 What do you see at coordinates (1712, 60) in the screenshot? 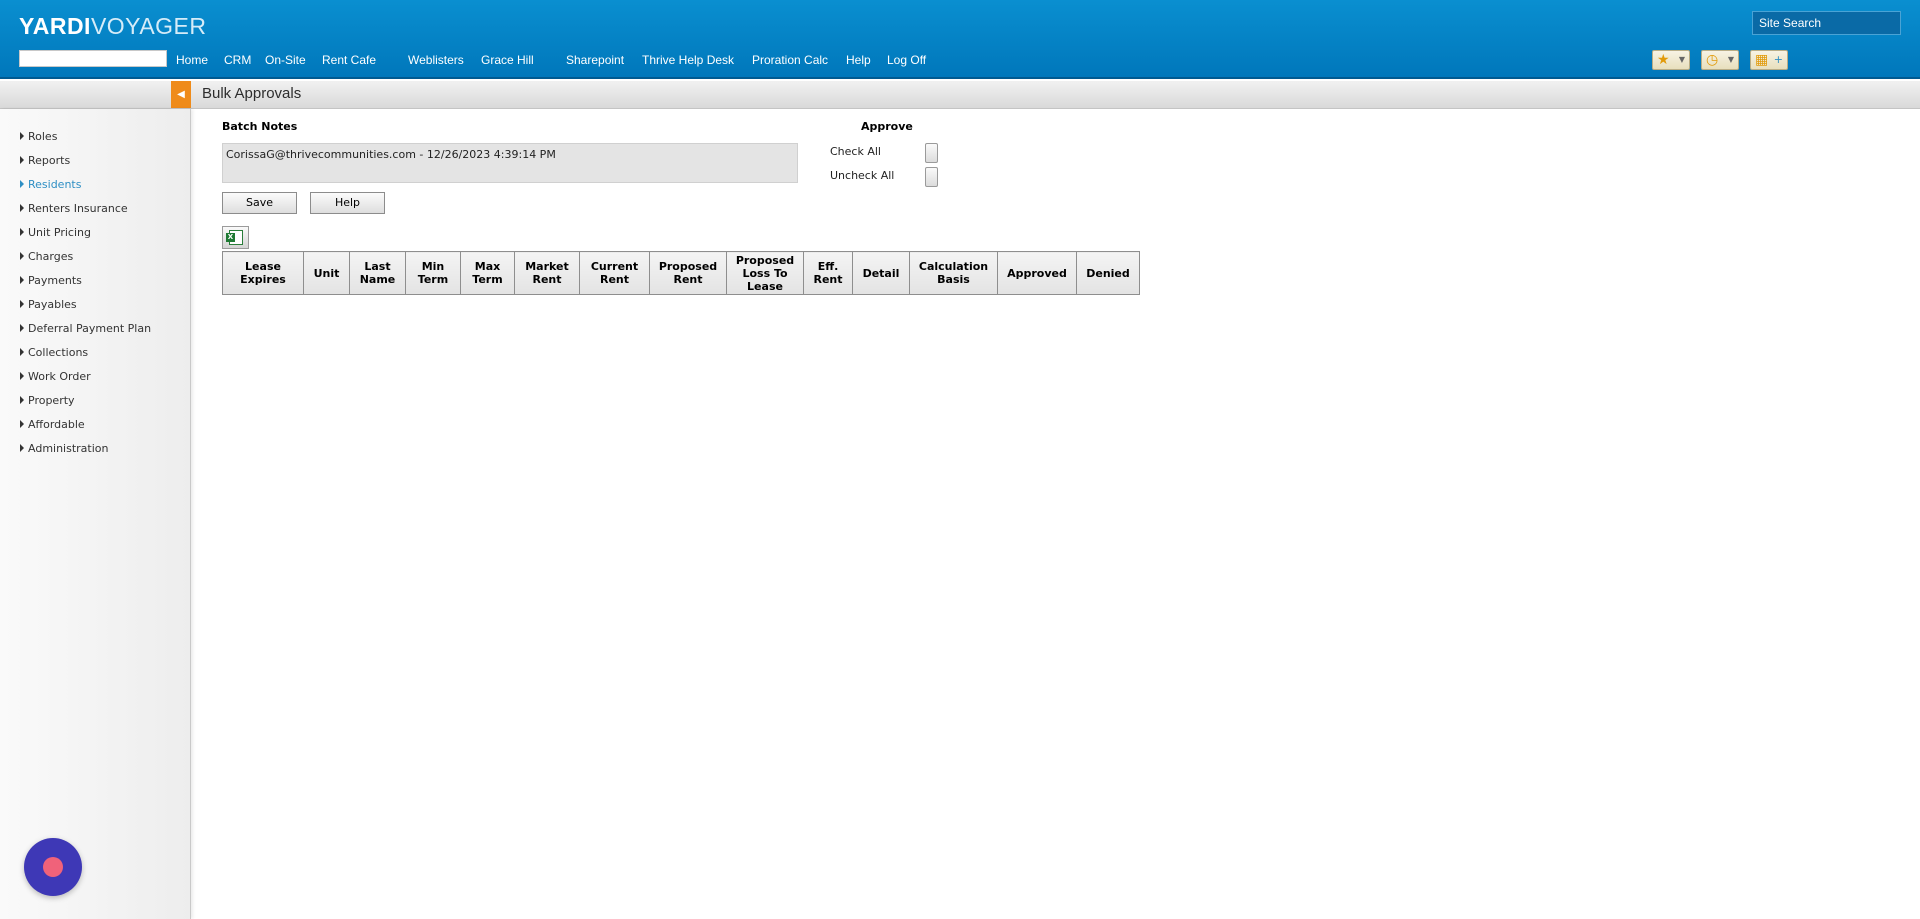
I see `clock-icon: ◷` at bounding box center [1712, 60].